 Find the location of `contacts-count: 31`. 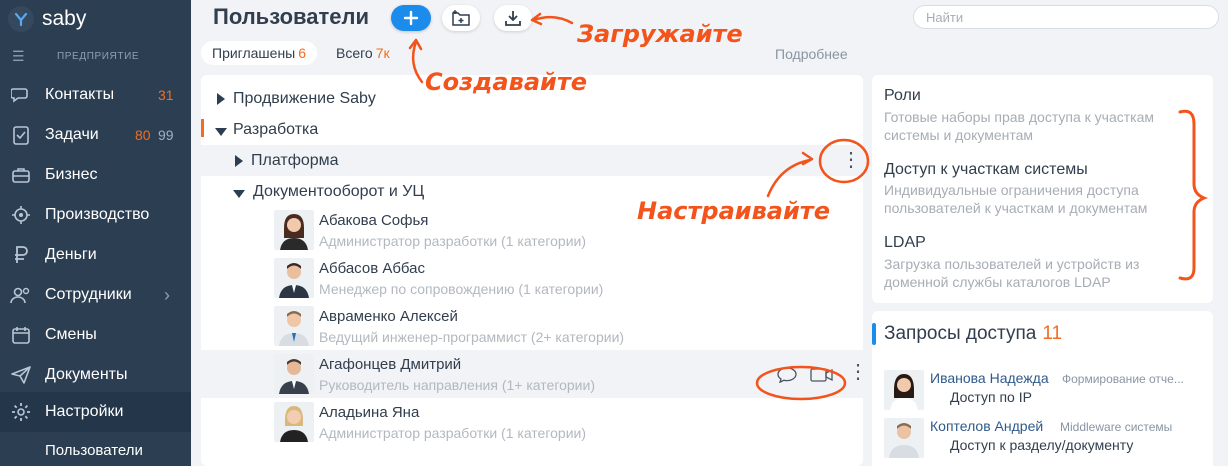

contacts-count: 31 is located at coordinates (166, 95).